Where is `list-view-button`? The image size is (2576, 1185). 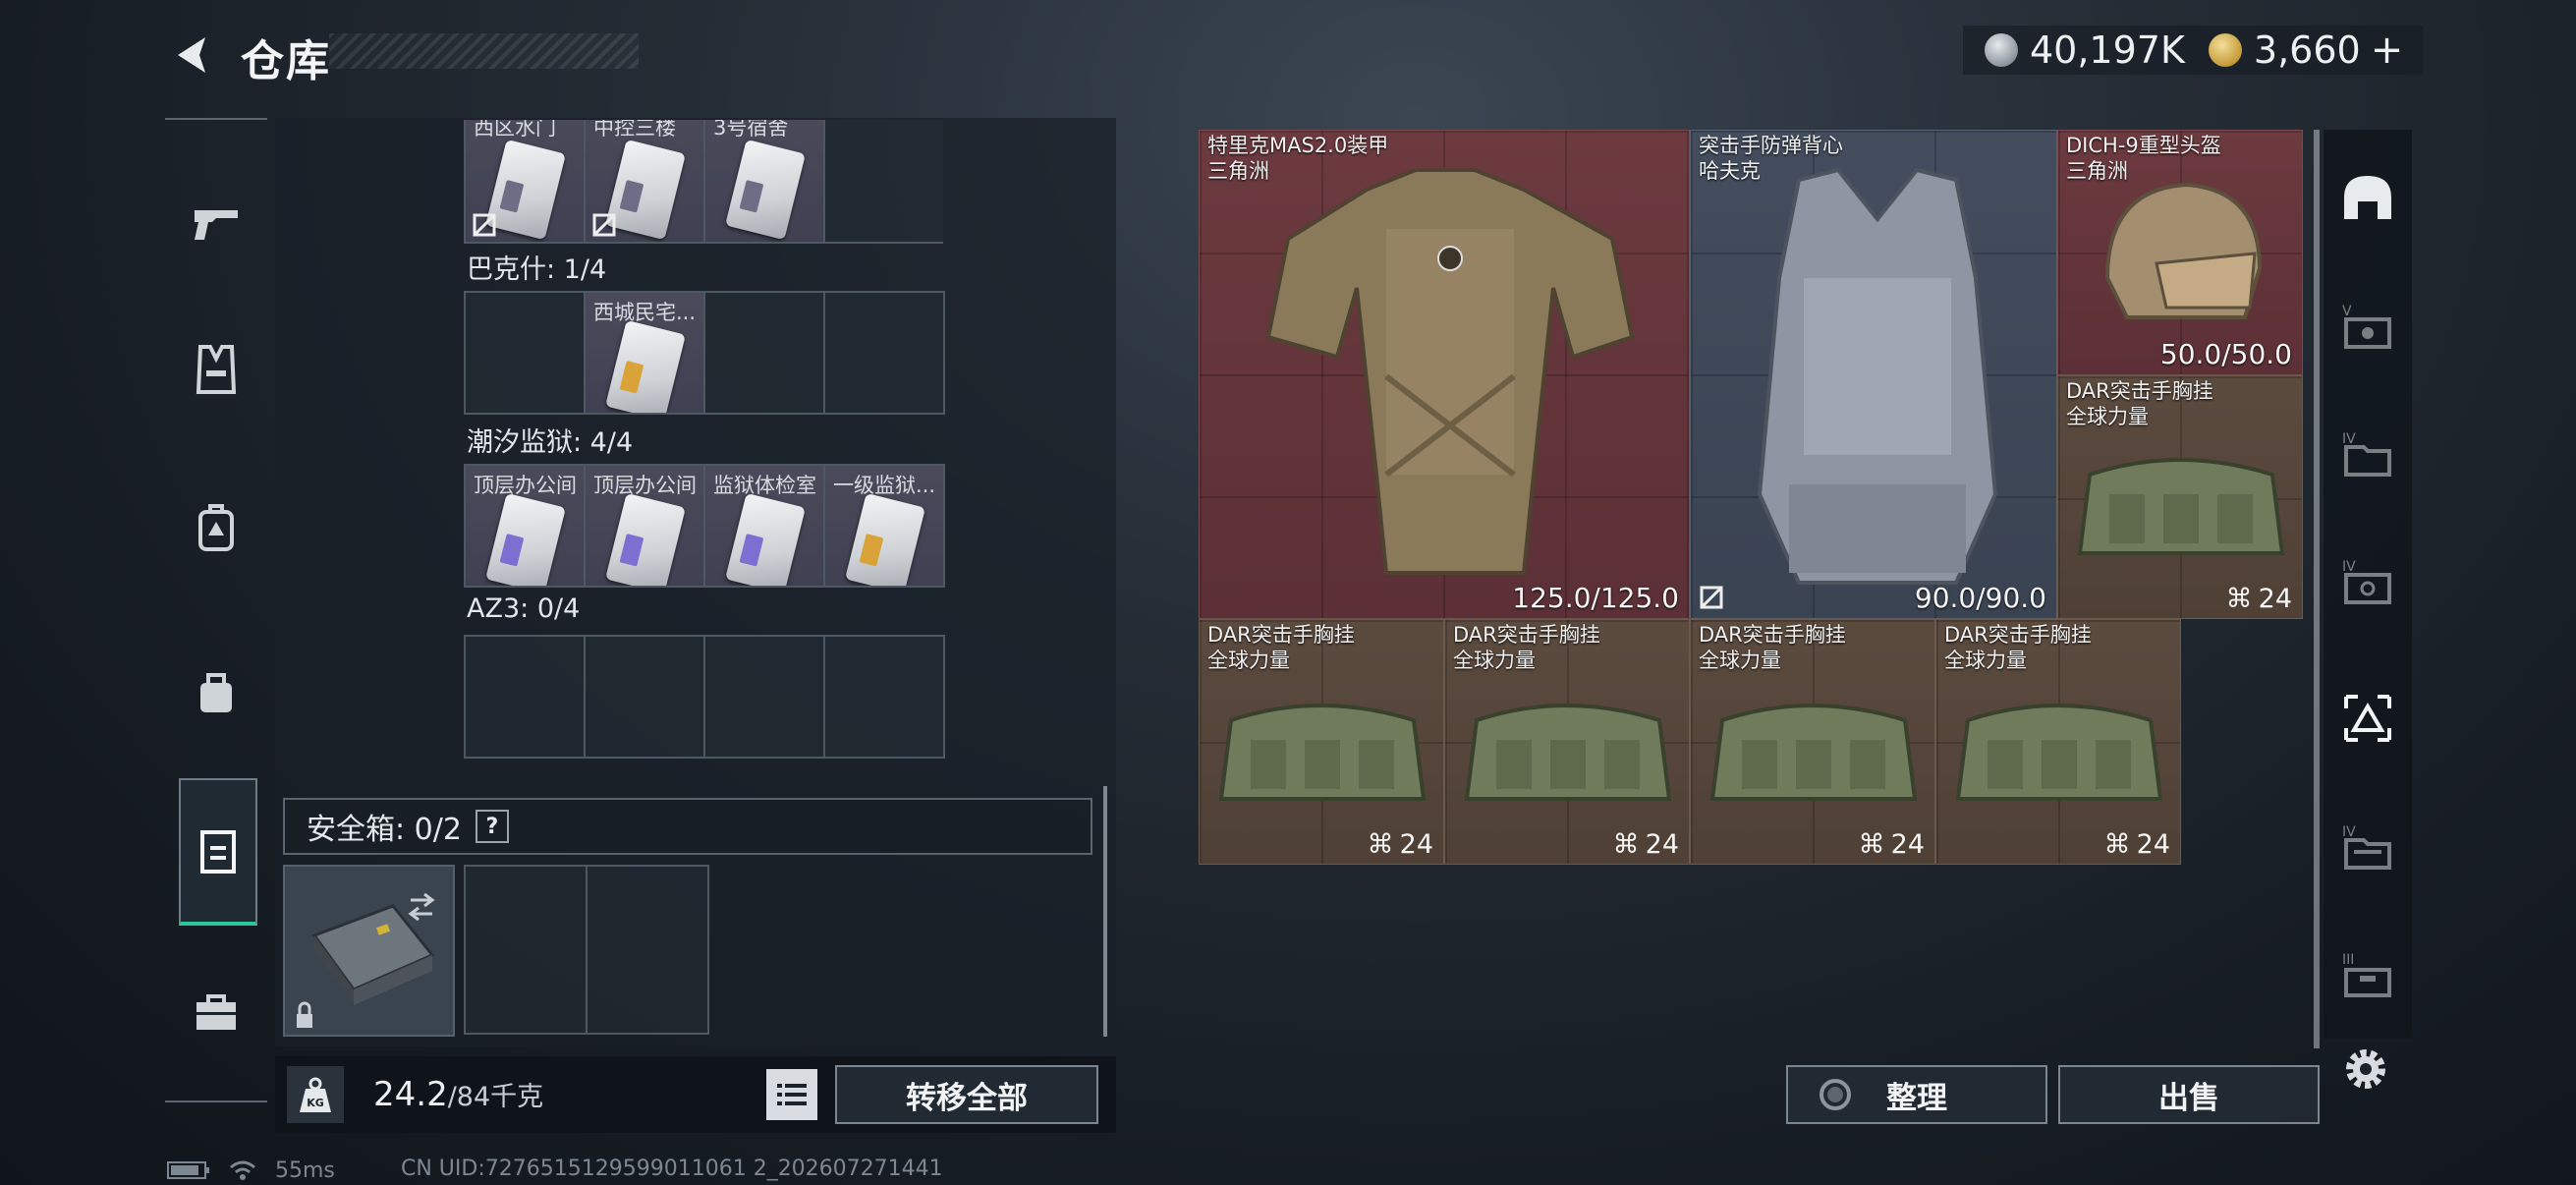 list-view-button is located at coordinates (791, 1095).